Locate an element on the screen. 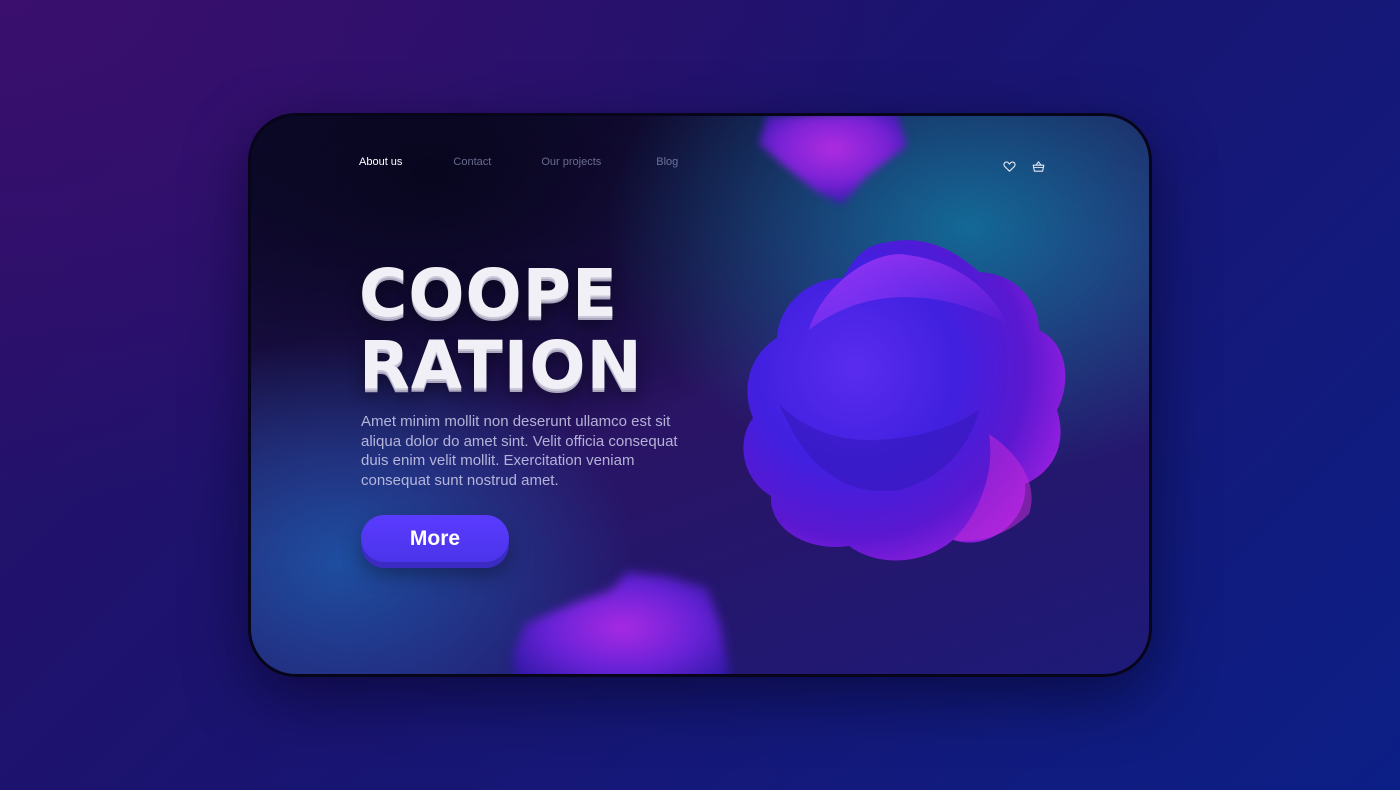 The height and width of the screenshot is (790, 1400). blob-bottom-decoration is located at coordinates (621, 623).